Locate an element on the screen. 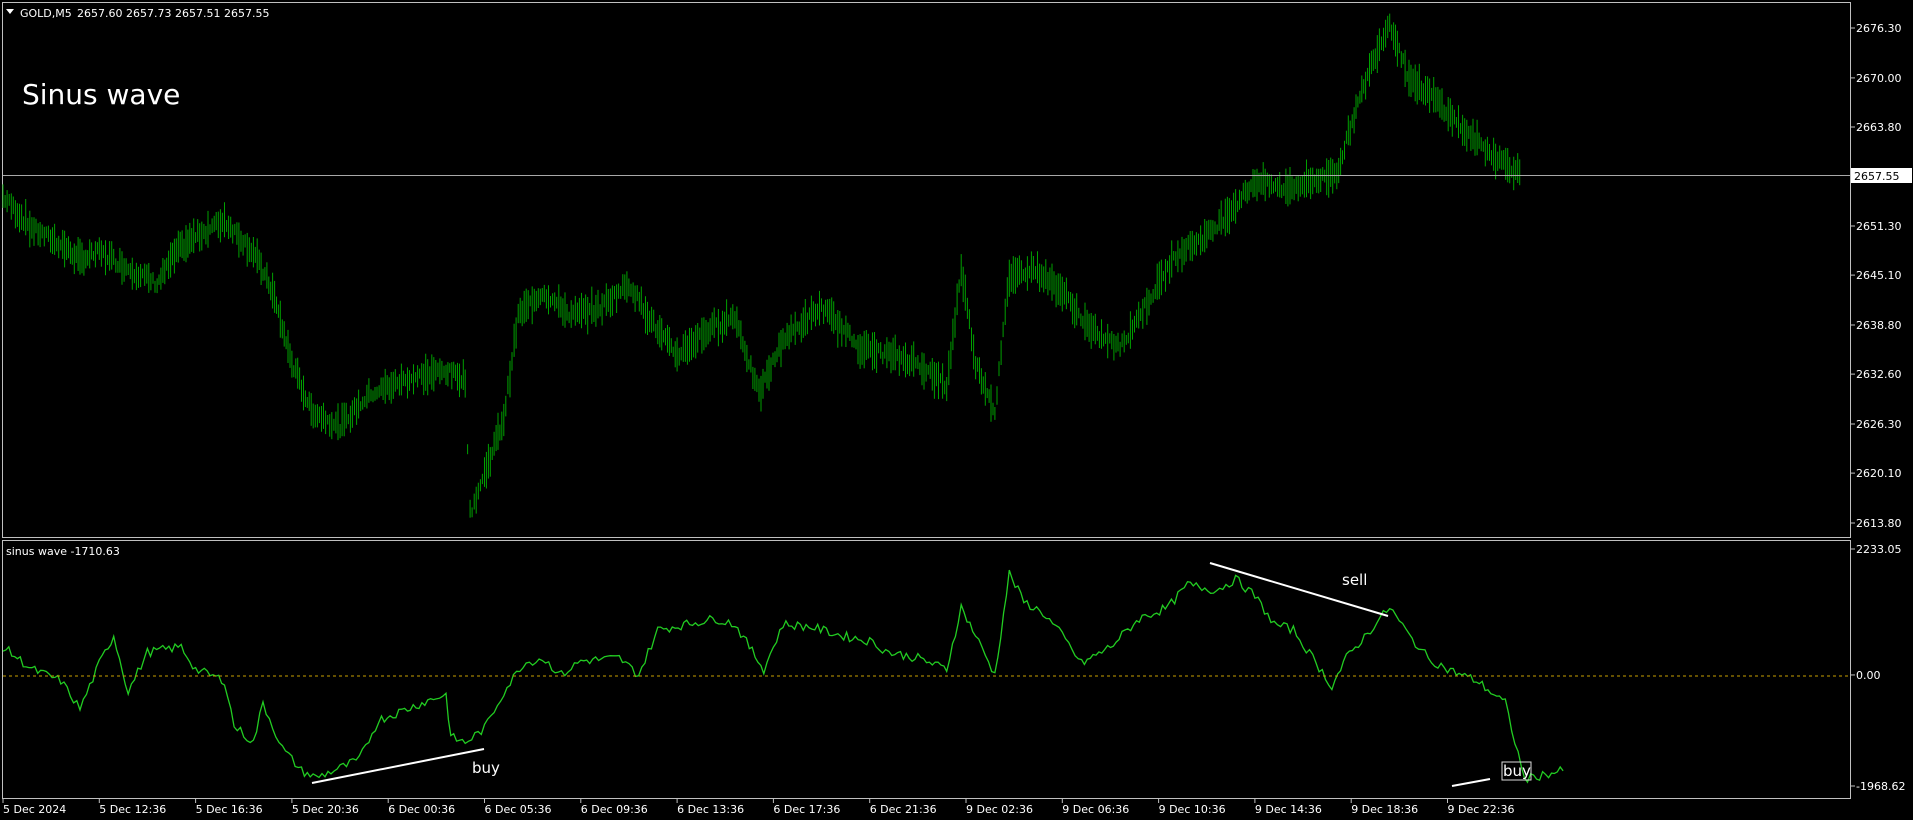 Image resolution: width=1913 pixels, height=820 pixels. time-tick-label: 6 Dec 17:36 is located at coordinates (806, 809).